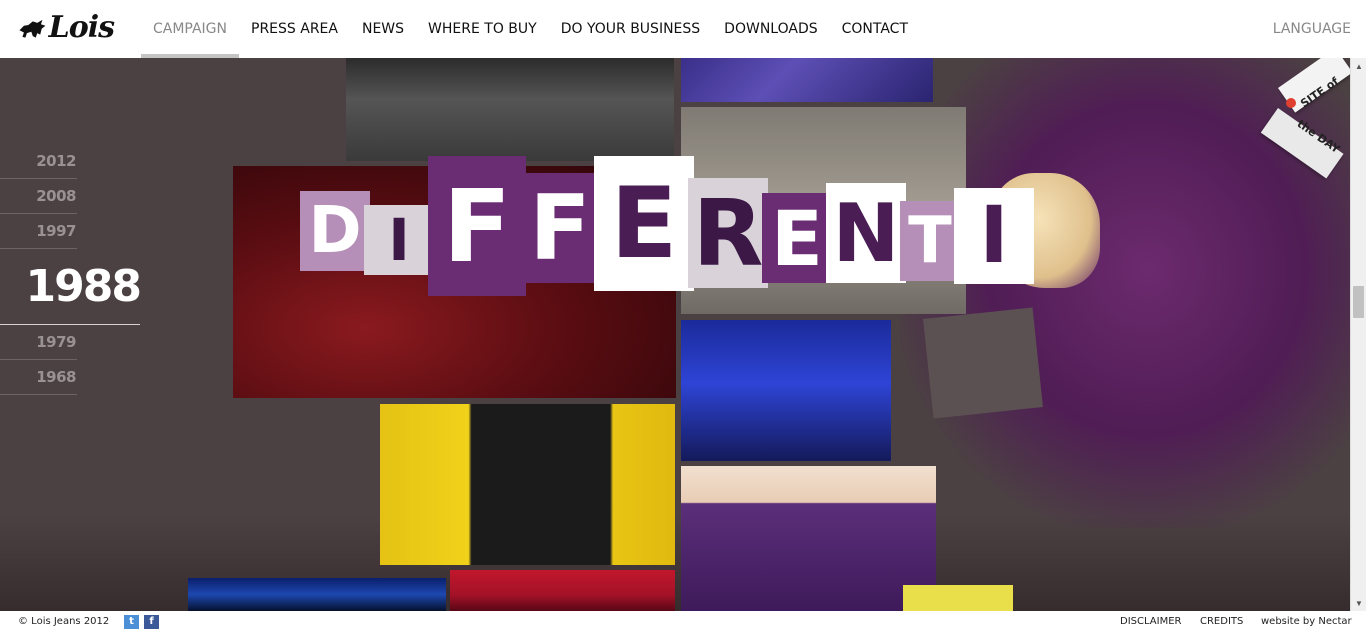  I want to click on logo-wordmark: Lois, so click(81, 27).